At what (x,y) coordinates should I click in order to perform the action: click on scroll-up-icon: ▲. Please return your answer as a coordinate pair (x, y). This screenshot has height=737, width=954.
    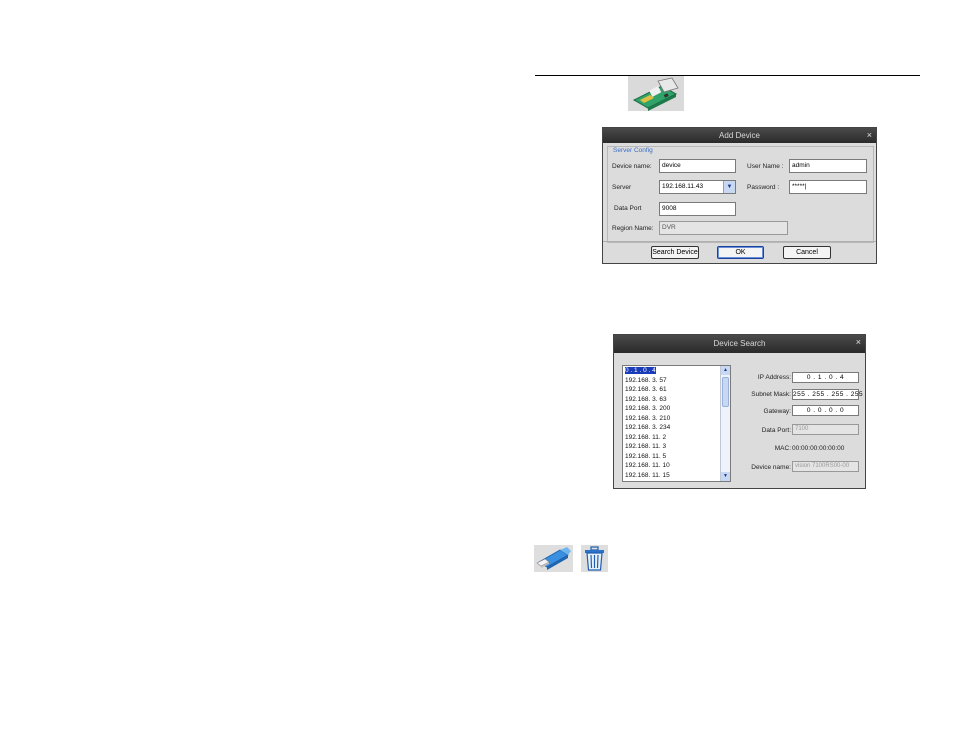
    Looking at the image, I should click on (725, 370).